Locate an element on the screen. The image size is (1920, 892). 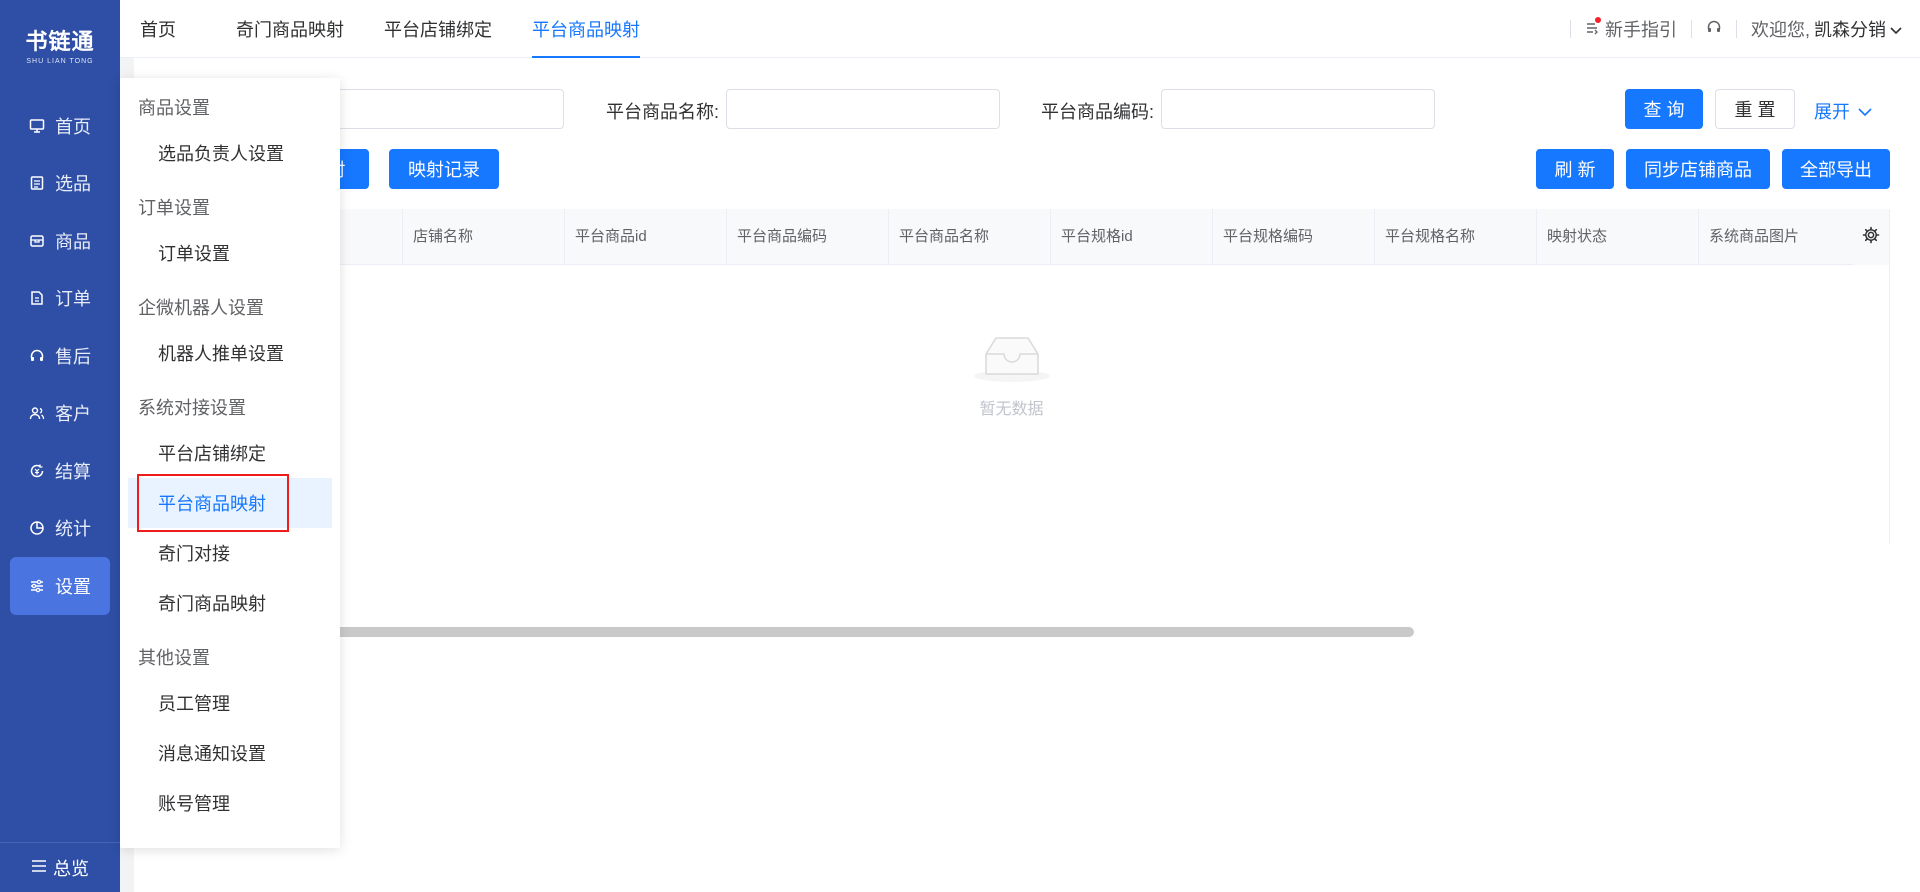
menu-item-platform-shop-binding: 平台店铺绑定 is located at coordinates (230, 453).